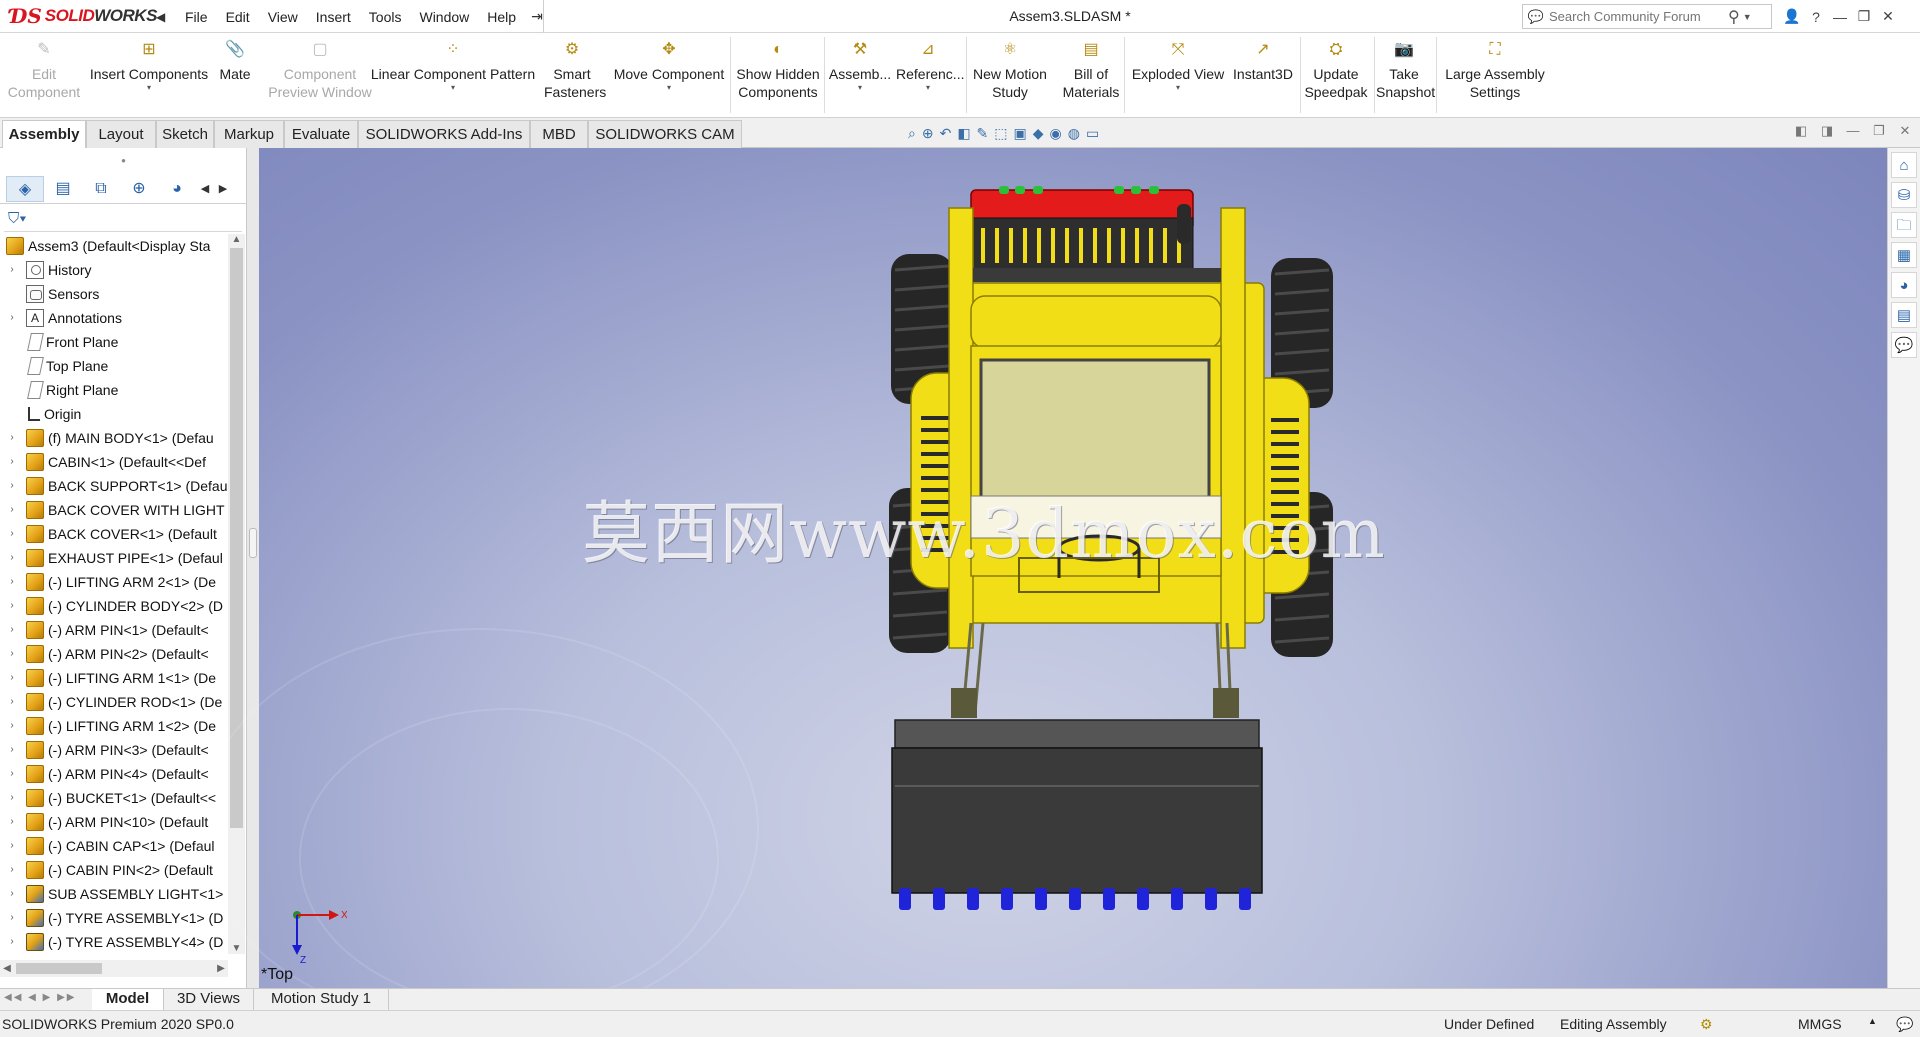 This screenshot has height=1037, width=1920. What do you see at coordinates (114, 870) in the screenshot?
I see `tree-item: › (-) CABIN PIN<2> (Default` at bounding box center [114, 870].